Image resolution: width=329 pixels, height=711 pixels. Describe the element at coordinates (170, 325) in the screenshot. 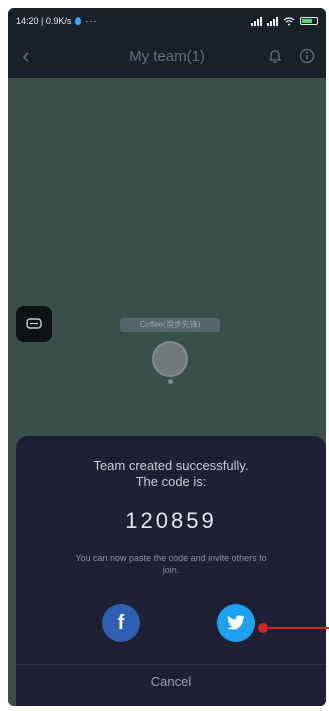

I see `member-name-label: Coffee(滑步先锋)` at that location.